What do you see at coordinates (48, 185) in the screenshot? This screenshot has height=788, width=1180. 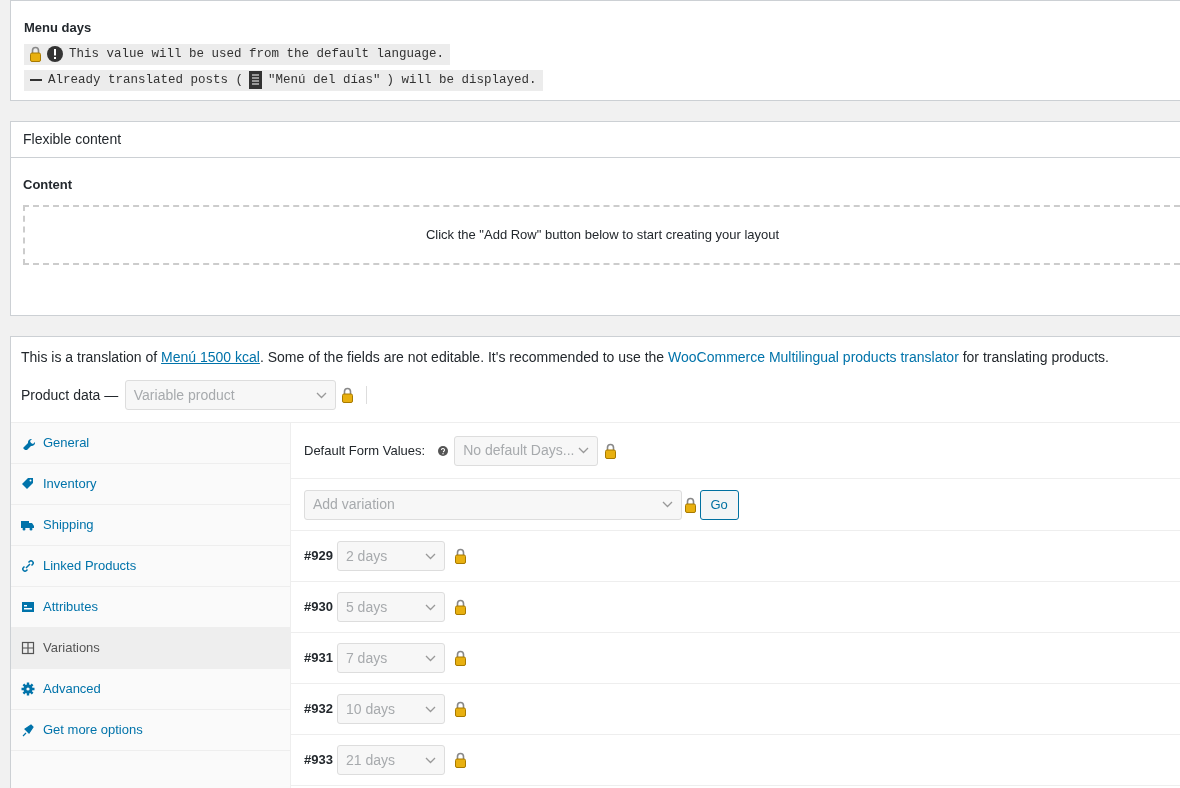 I see `field-label: Content` at bounding box center [48, 185].